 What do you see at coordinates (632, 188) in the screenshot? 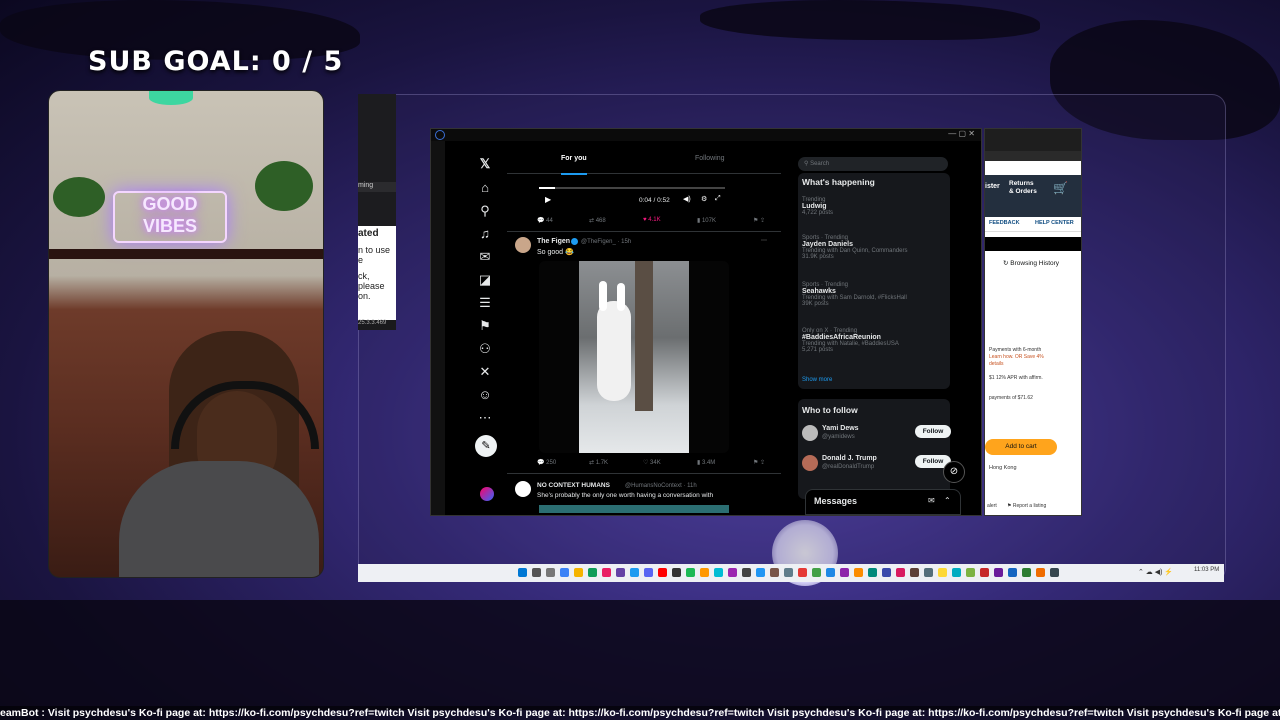
I see `video-progress` at bounding box center [632, 188].